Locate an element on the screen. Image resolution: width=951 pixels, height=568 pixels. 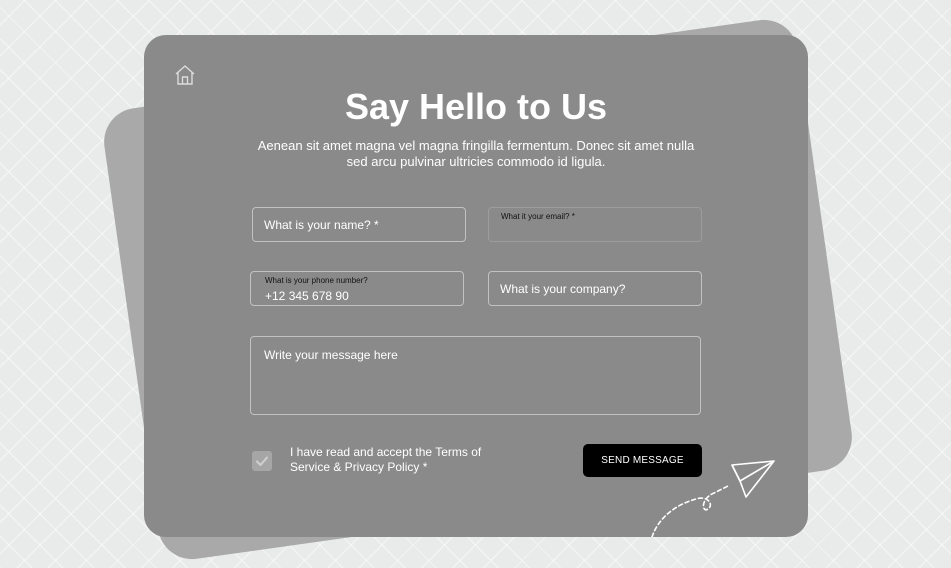
paper-plane-icon is located at coordinates (713, 498).